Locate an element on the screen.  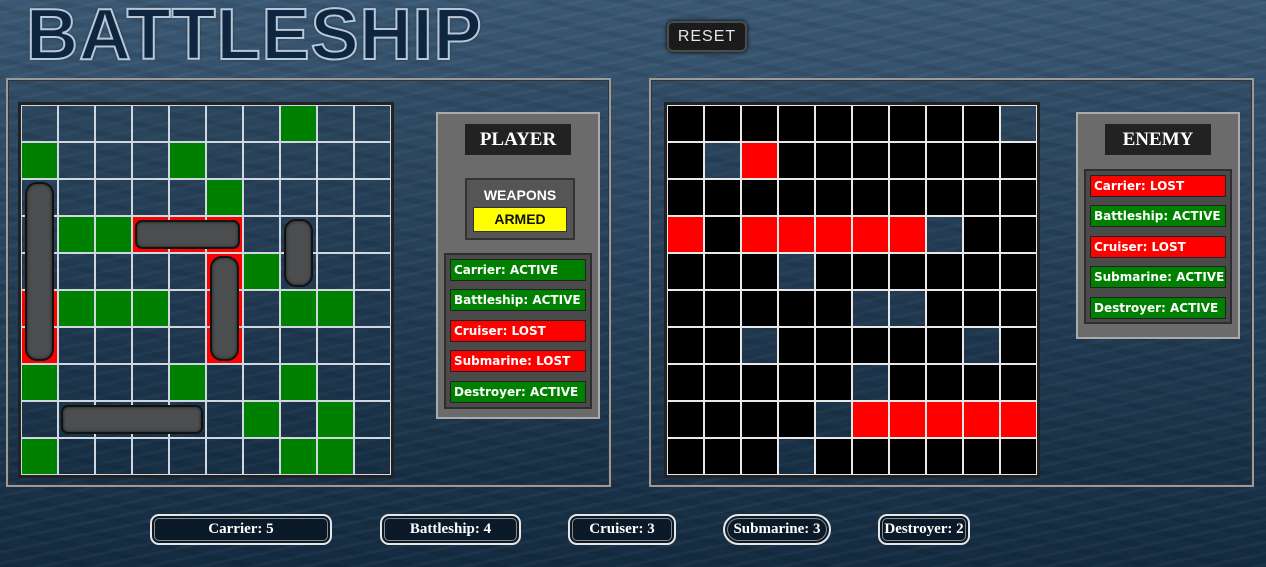
legend-destroyer: Destroyer: 2 is located at coordinates (924, 529).